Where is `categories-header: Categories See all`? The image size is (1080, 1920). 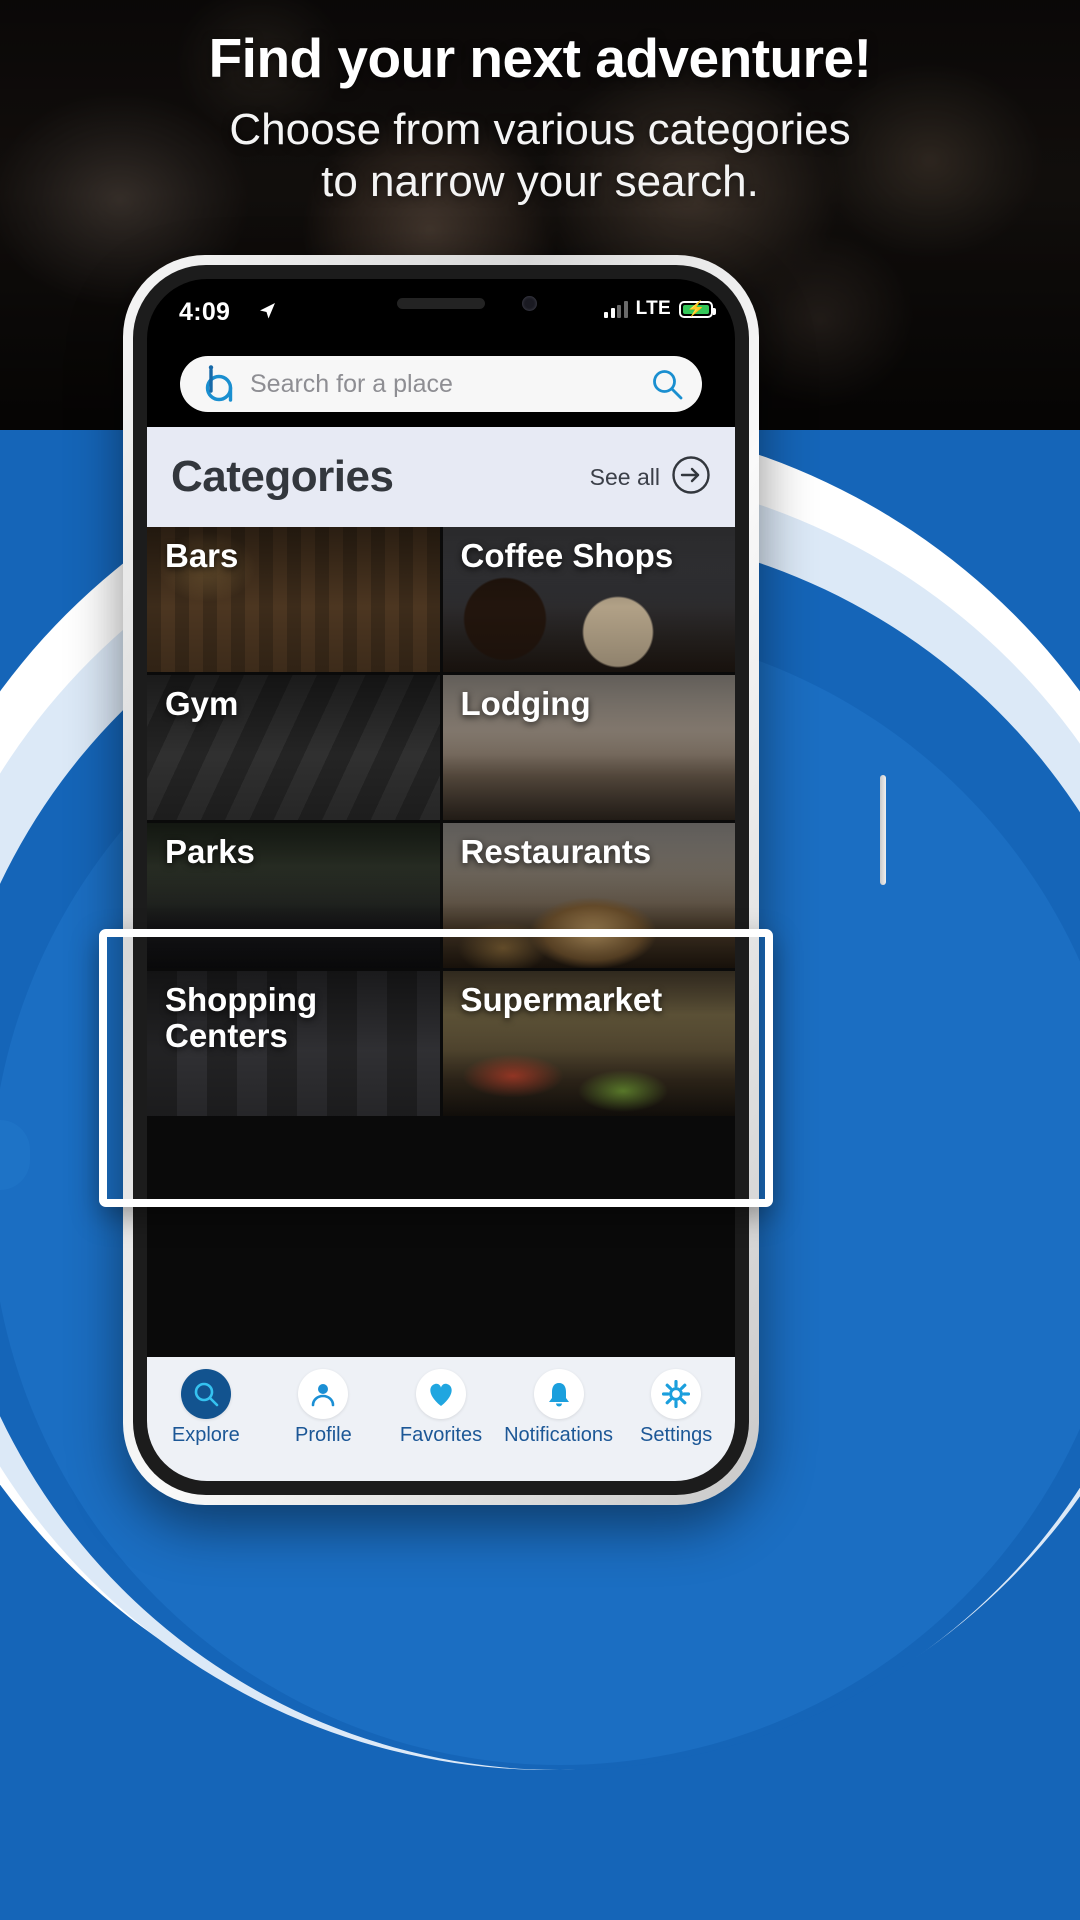 categories-header: Categories See all is located at coordinates (441, 477).